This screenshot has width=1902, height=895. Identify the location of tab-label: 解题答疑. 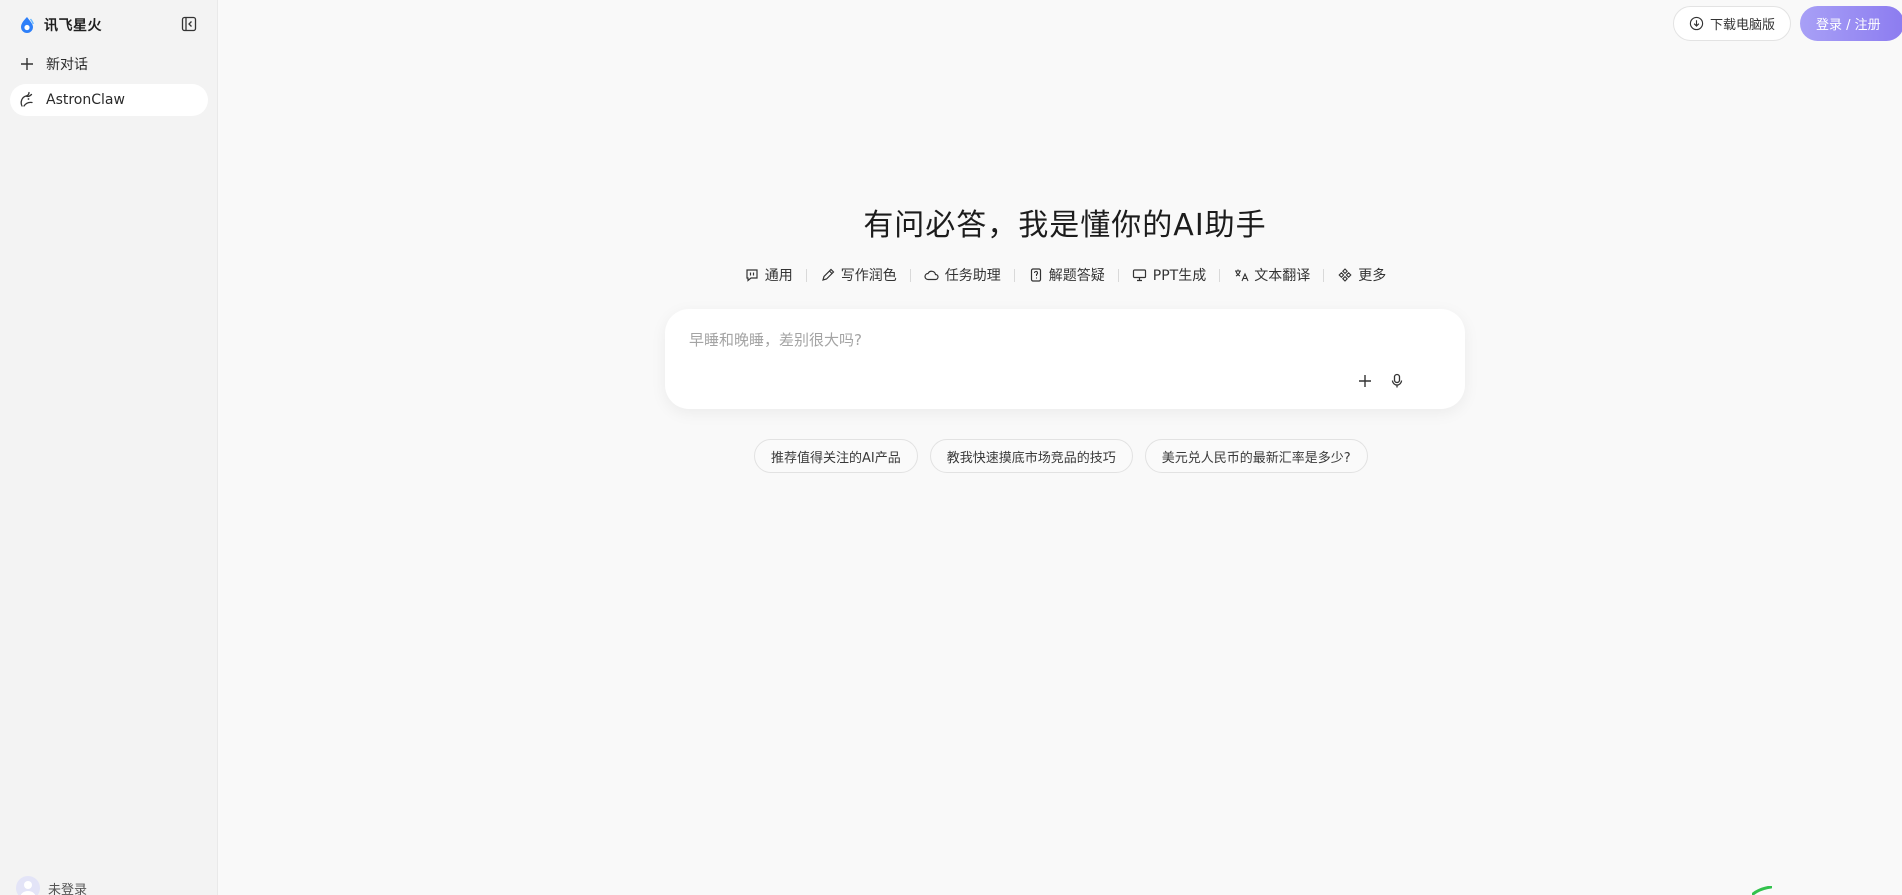
(1076, 276).